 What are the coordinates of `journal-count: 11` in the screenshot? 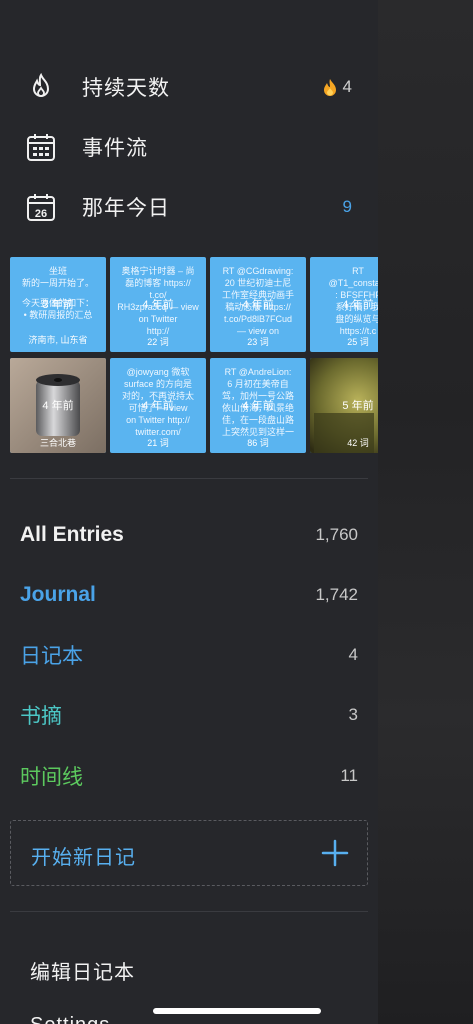 It's located at (349, 775).